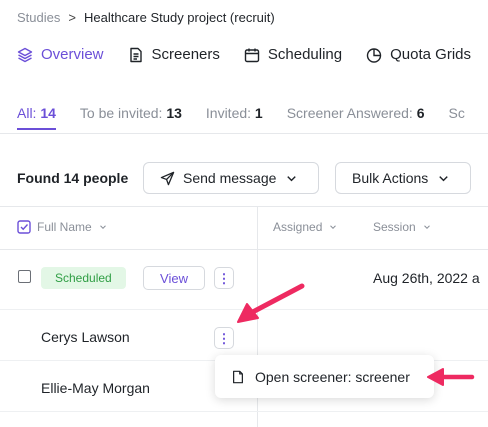  What do you see at coordinates (85, 337) in the screenshot?
I see `participant-name: Cerys Lawson` at bounding box center [85, 337].